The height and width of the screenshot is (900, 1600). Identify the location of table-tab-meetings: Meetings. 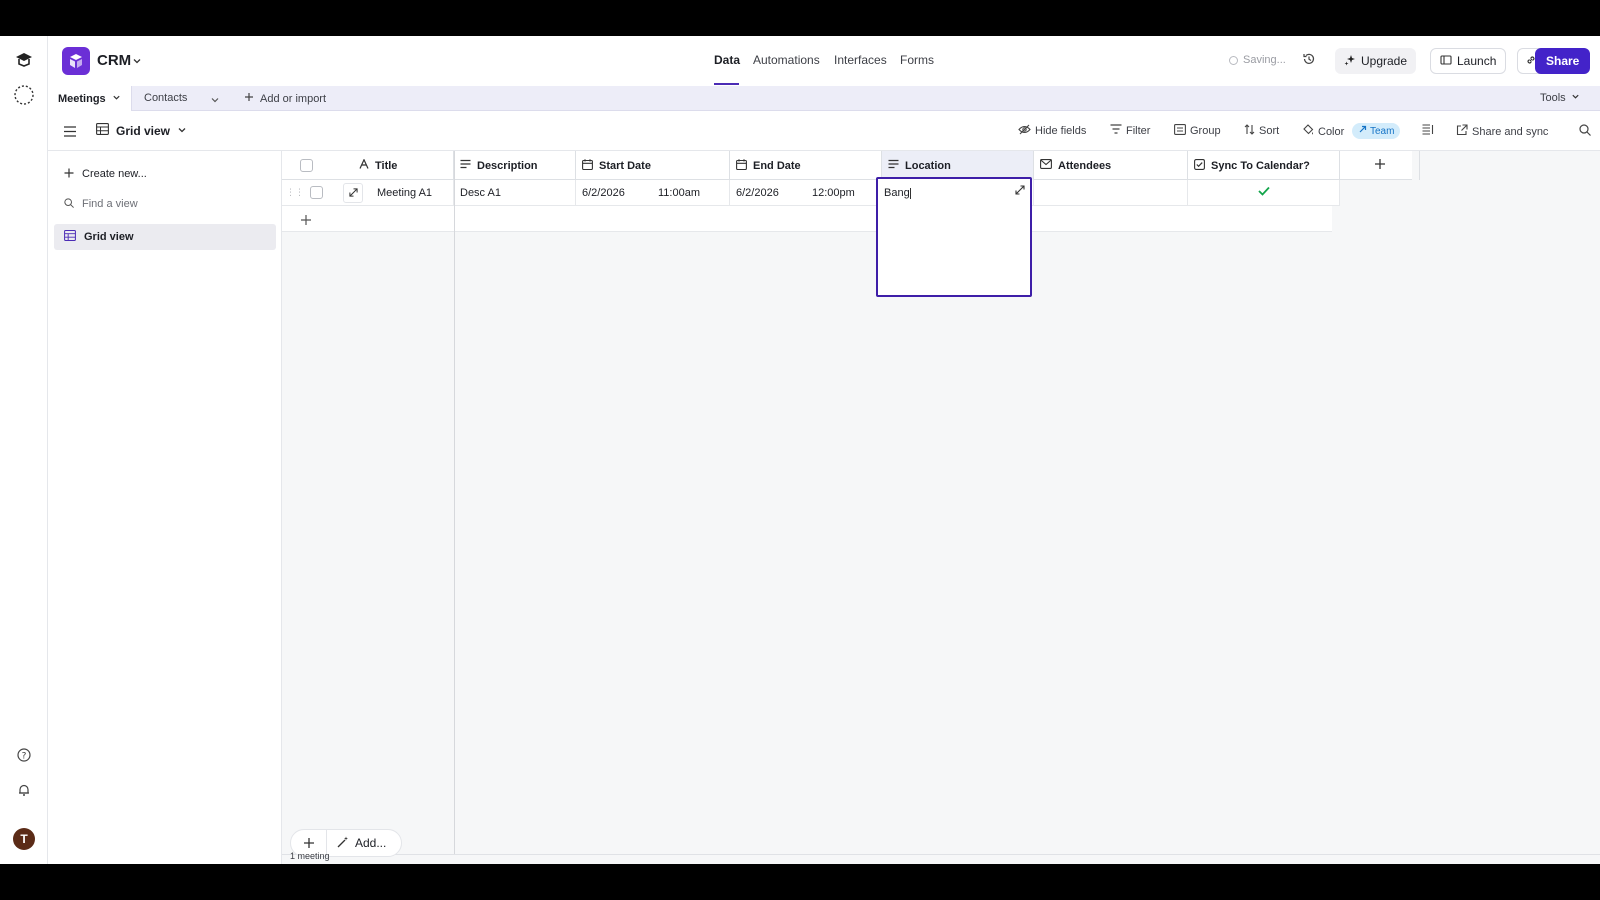
(90, 98).